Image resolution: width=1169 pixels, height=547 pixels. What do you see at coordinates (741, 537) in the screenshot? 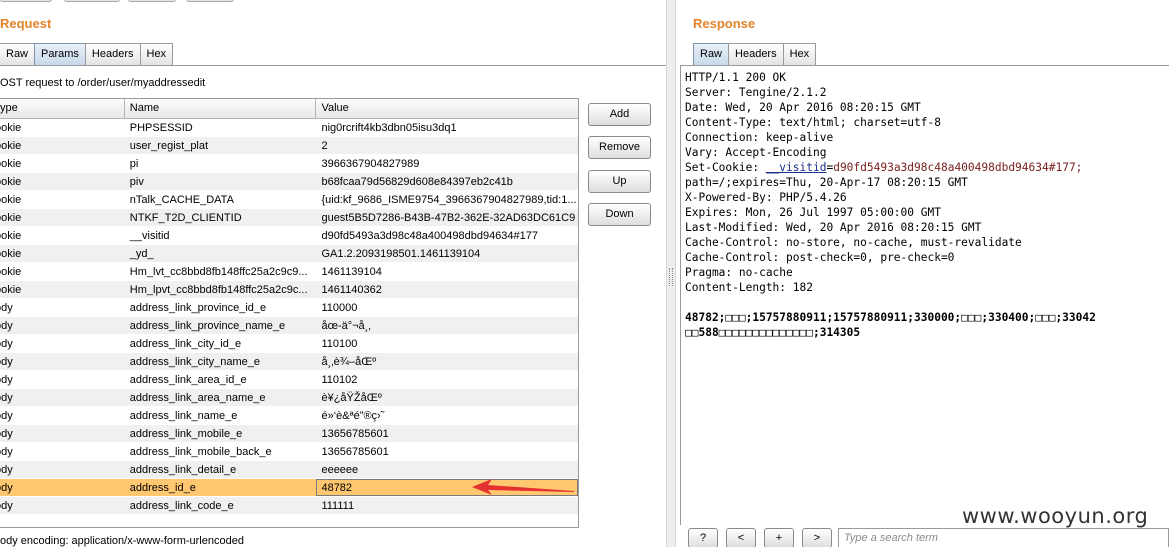
I see `previous-button: <` at bounding box center [741, 537].